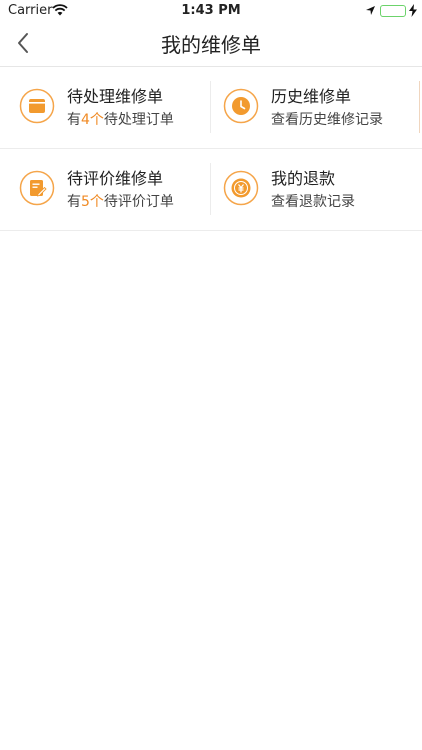 The width and height of the screenshot is (422, 750). Describe the element at coordinates (419, 107) in the screenshot. I see `edge-divider` at that location.